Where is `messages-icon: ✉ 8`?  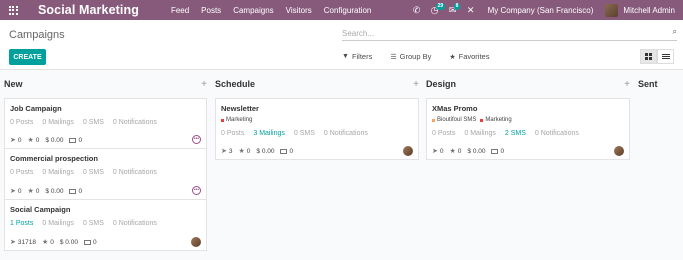
messages-icon: ✉ 8 is located at coordinates (453, 10).